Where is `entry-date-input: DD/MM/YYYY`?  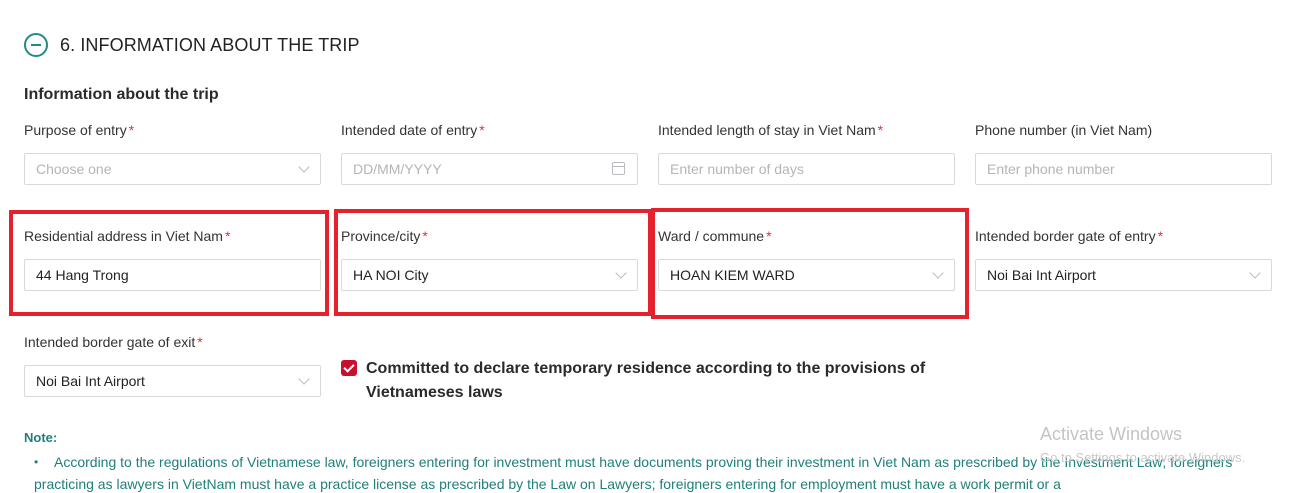
entry-date-input: DD/MM/YYYY is located at coordinates (489, 169).